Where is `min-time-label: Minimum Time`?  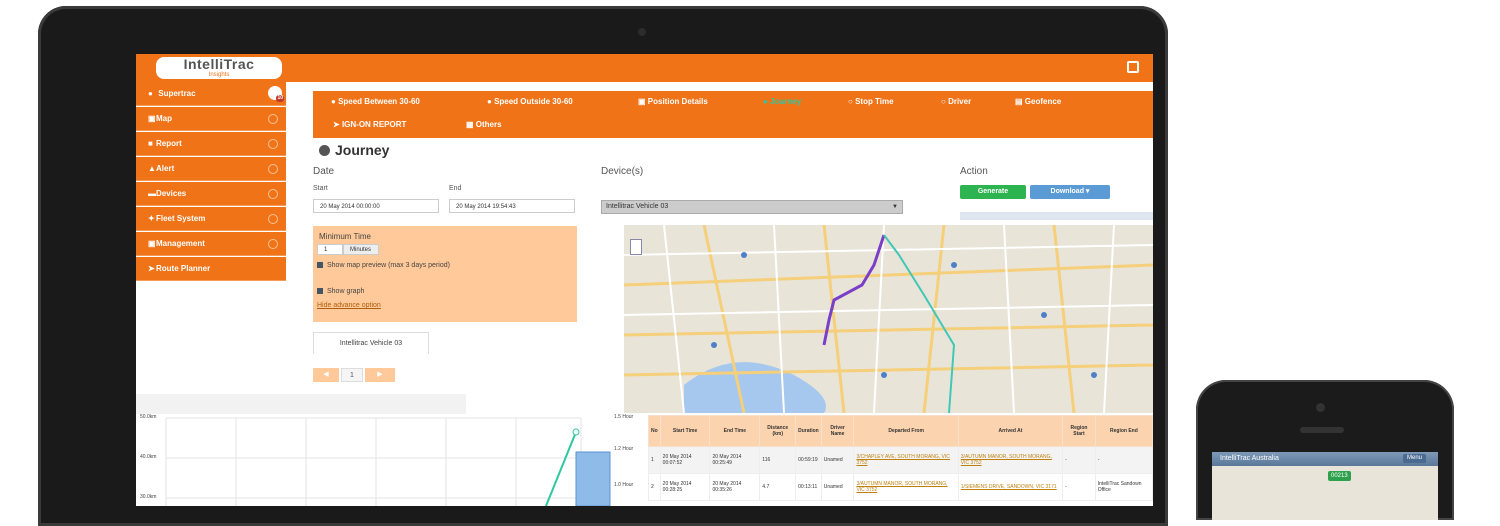
min-time-label: Minimum Time is located at coordinates (345, 236).